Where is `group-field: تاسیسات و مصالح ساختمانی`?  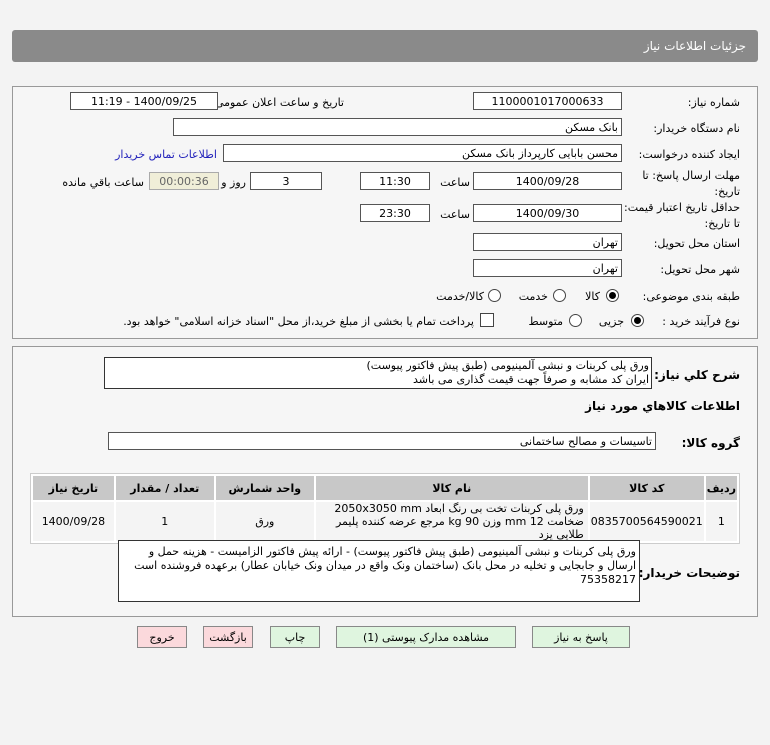
group-field: تاسیسات و مصالح ساختمانی is located at coordinates (382, 441).